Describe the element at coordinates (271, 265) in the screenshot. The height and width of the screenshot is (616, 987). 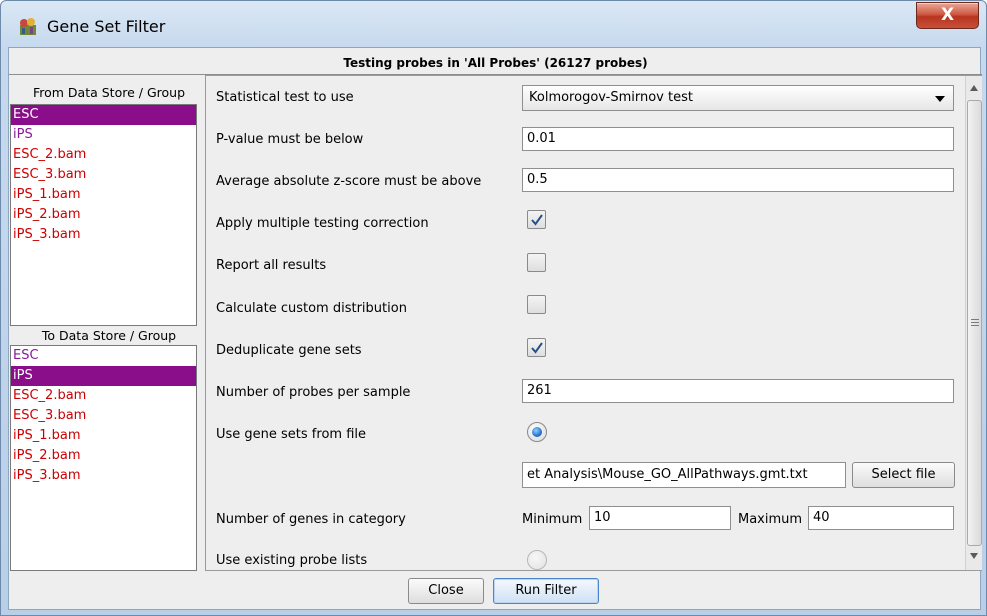
I see `report-all-label: Report all results` at that location.